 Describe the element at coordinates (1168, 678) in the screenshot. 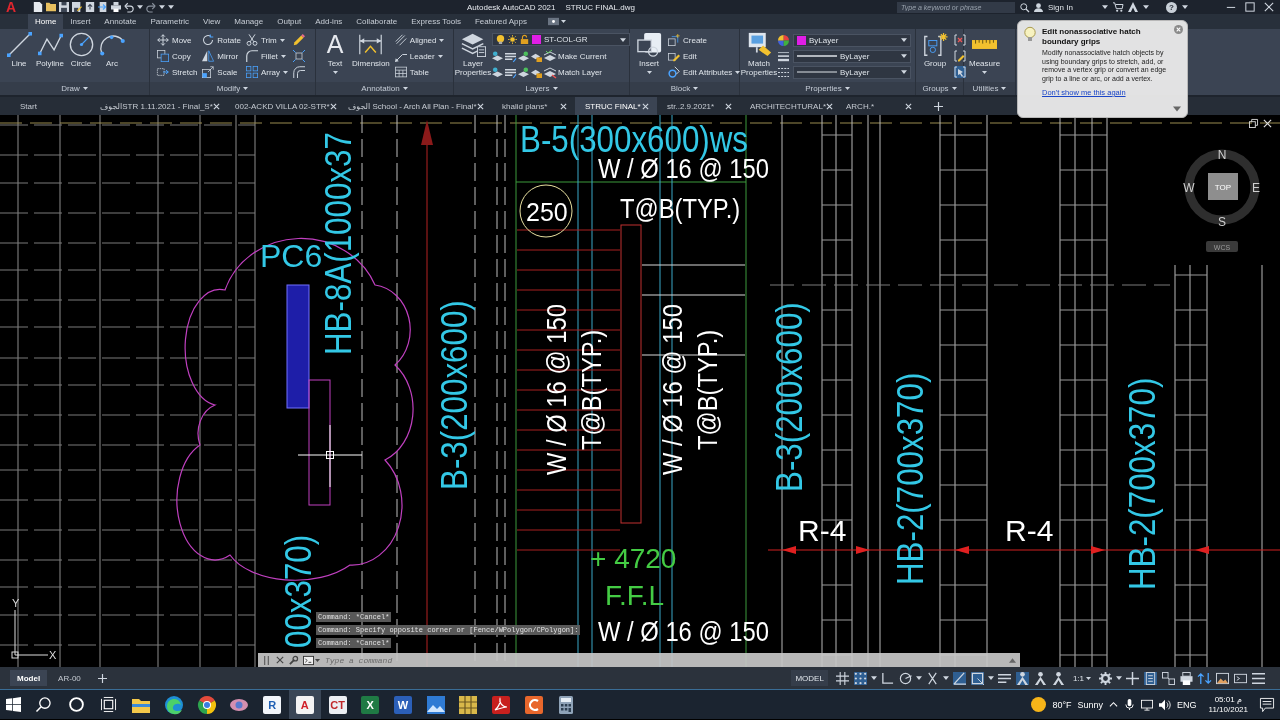

I see `linked-squares-icon` at that location.